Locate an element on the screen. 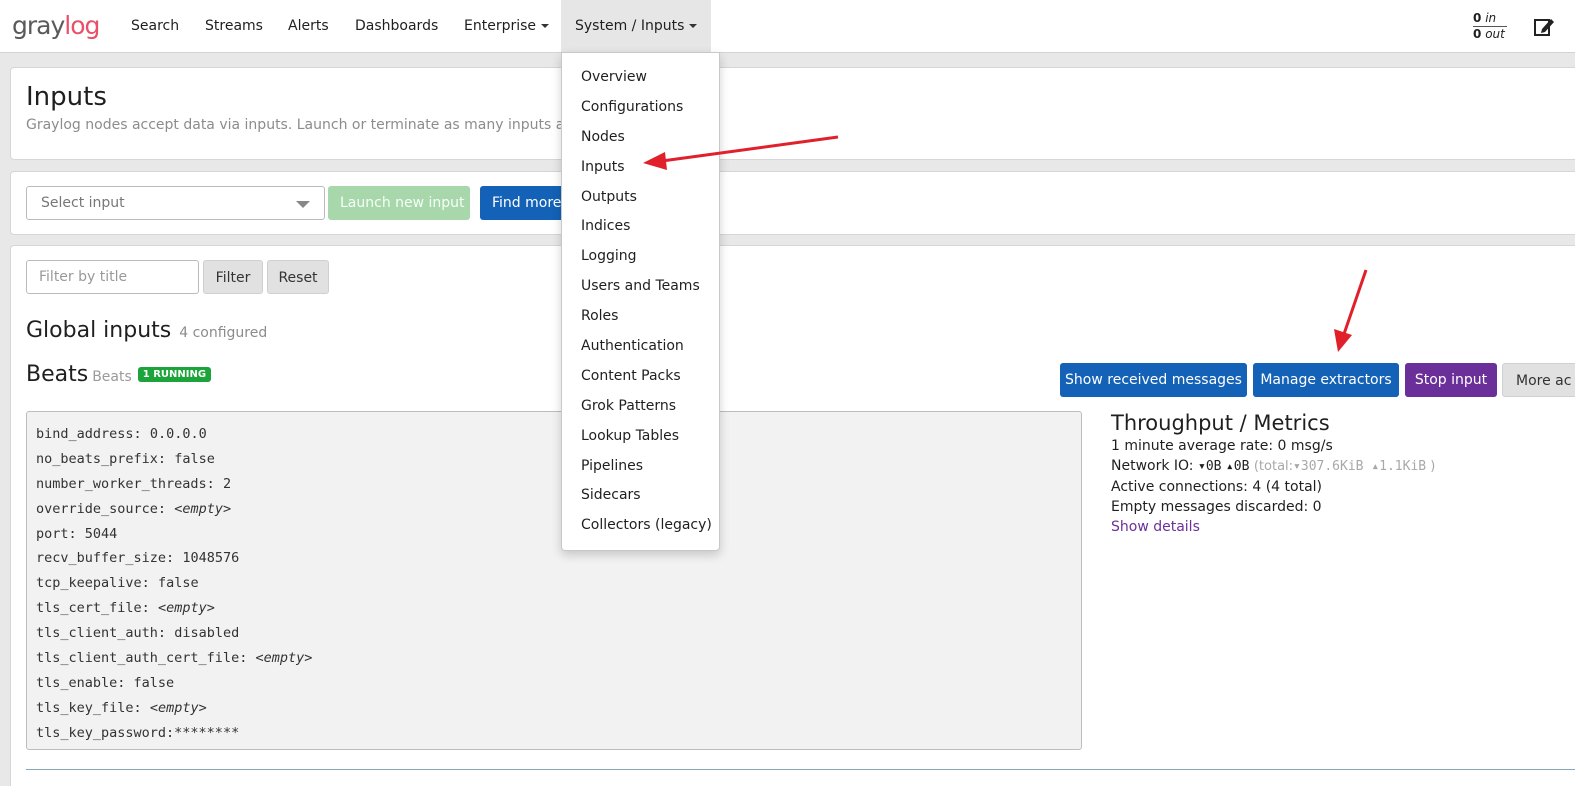 The width and height of the screenshot is (1575, 786). config-key: override_source: is located at coordinates (101, 508).